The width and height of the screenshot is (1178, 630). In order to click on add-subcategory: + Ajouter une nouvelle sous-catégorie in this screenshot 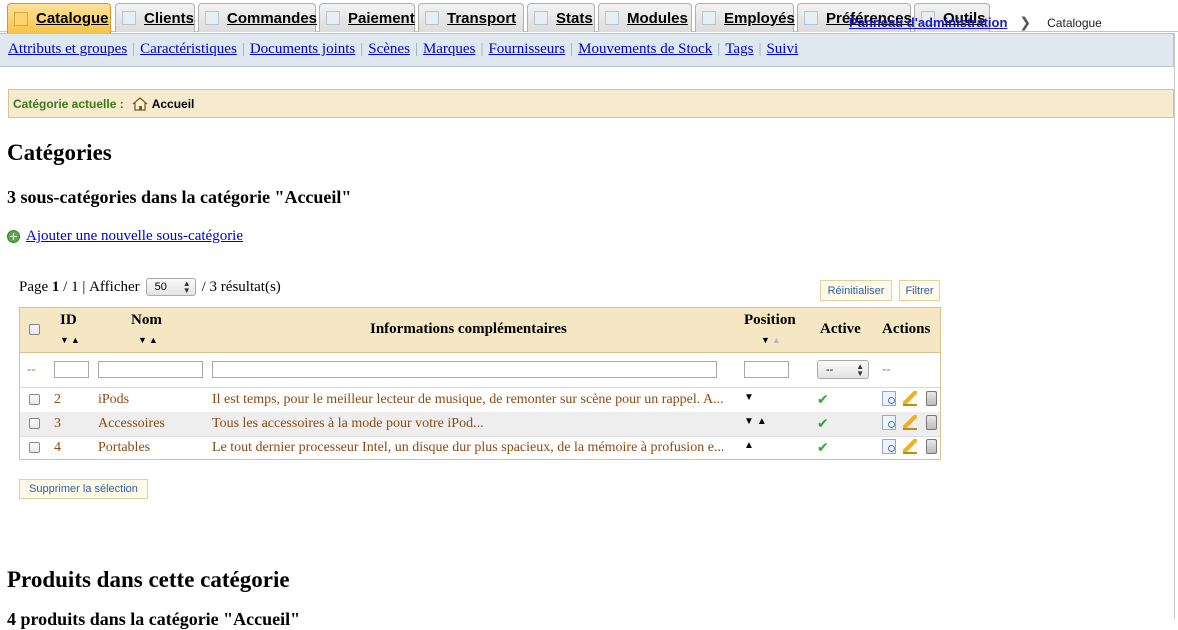, I will do `click(125, 236)`.